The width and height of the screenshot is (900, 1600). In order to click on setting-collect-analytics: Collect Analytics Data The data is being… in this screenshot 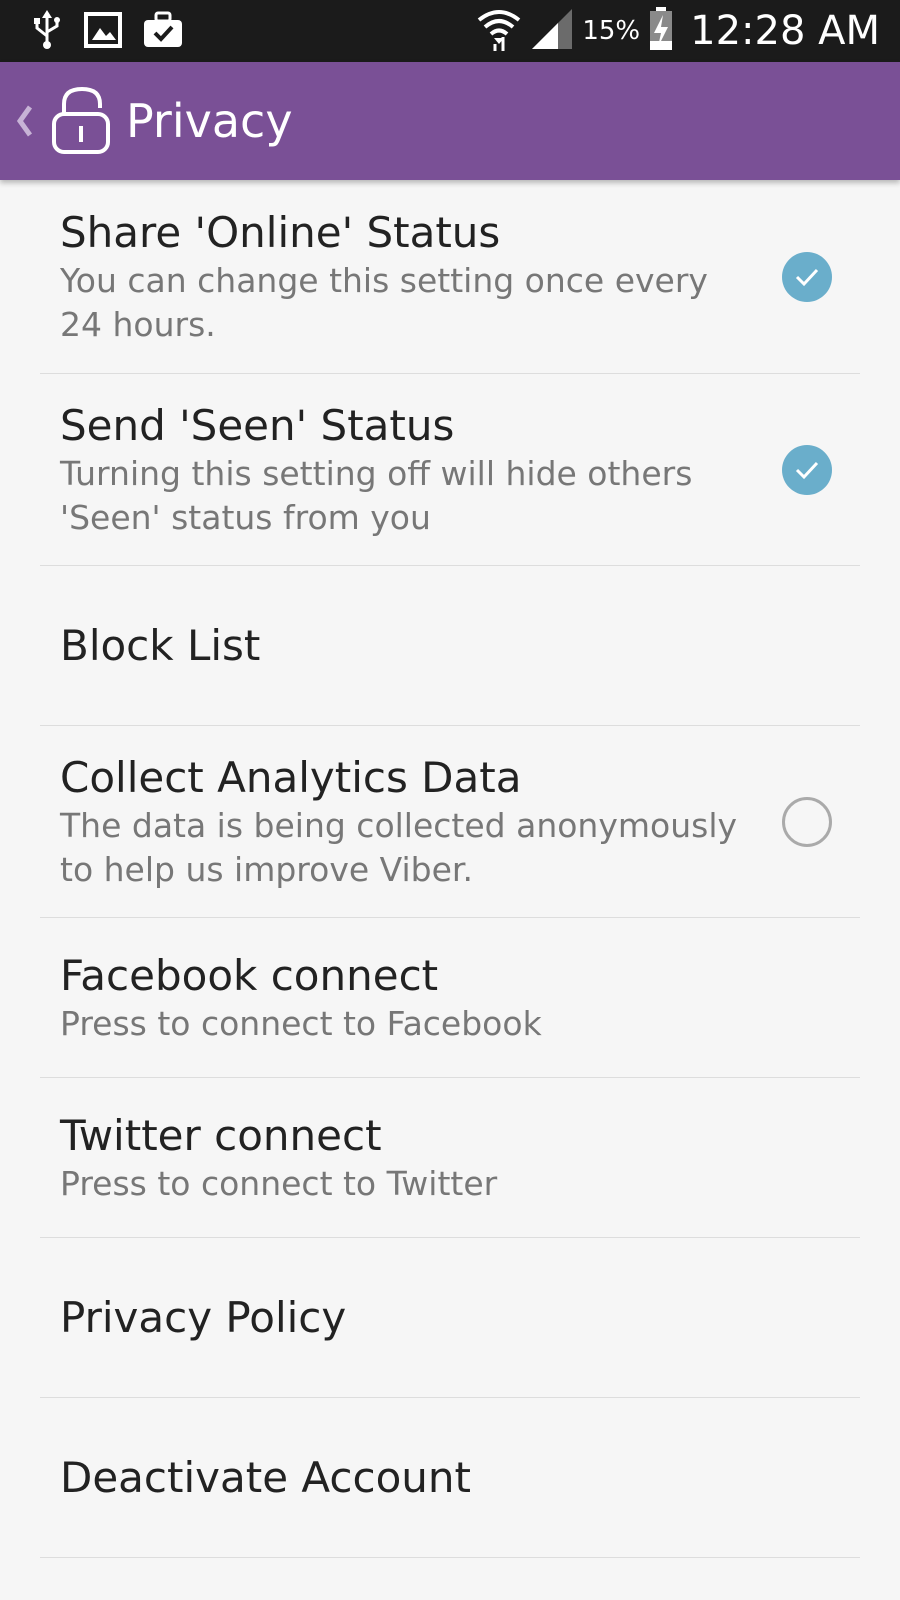, I will do `click(450, 822)`.